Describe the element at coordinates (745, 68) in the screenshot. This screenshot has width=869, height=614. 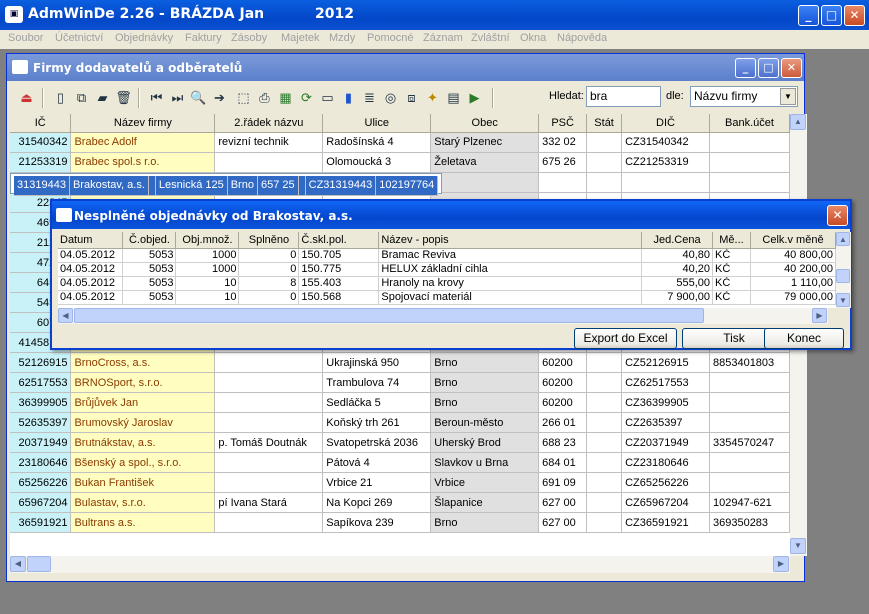
I see `child-minimize-button: _` at that location.